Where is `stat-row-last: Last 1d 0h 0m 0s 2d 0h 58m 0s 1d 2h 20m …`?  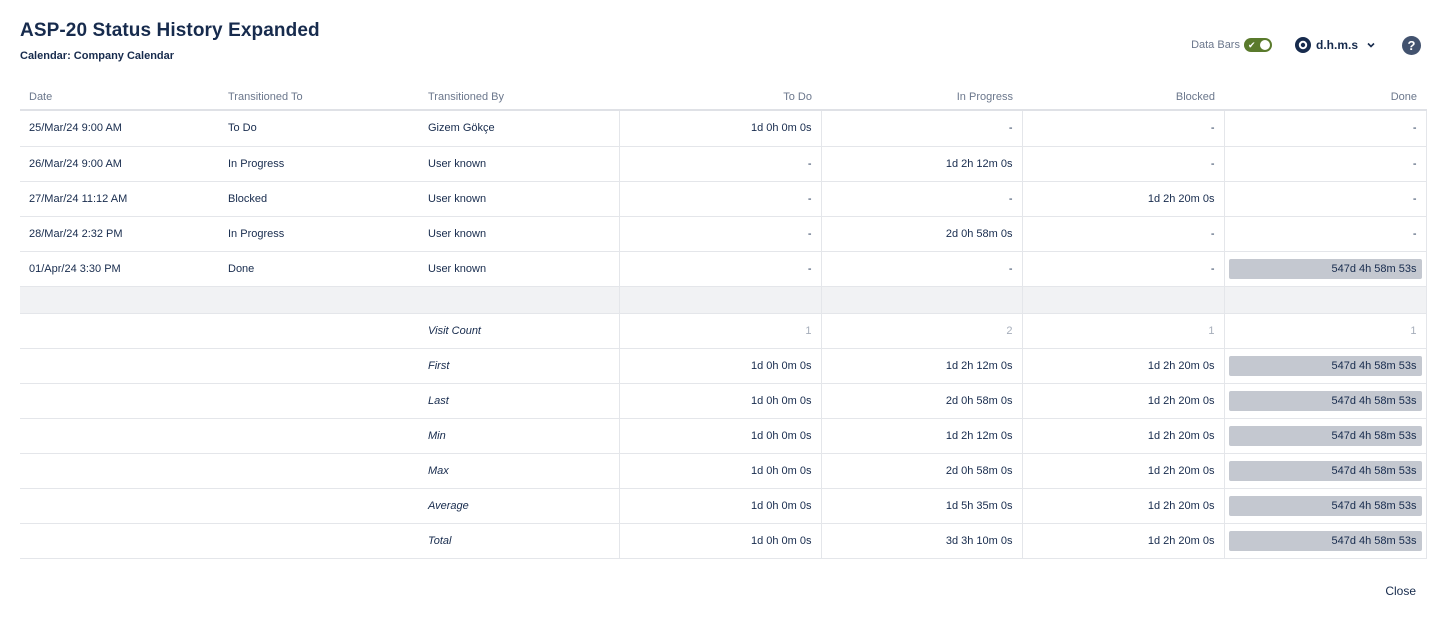 stat-row-last: Last 1d 0h 0m 0s 2d 0h 58m 0s 1d 2h 20m … is located at coordinates (723, 401).